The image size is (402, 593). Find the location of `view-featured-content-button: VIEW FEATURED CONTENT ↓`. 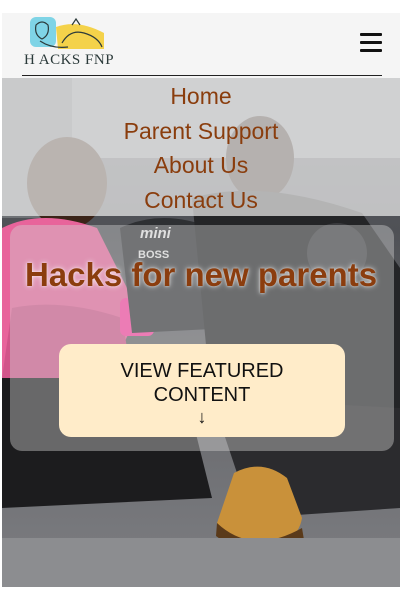

view-featured-content-button: VIEW FEATURED CONTENT ↓ is located at coordinates (202, 390).